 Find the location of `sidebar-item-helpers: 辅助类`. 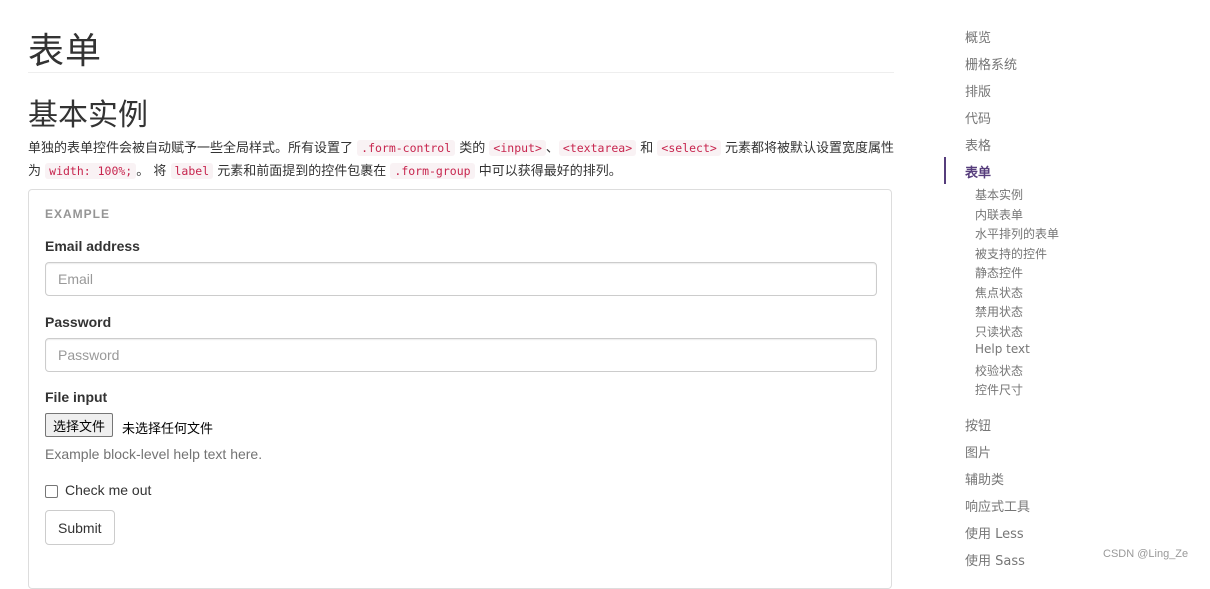

sidebar-item-helpers: 辅助类 is located at coordinates (984, 478).